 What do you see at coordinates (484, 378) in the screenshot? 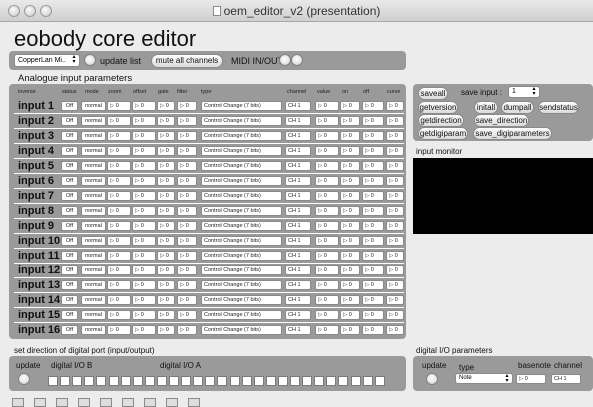
I see `type-select: Note ▴ ▾` at bounding box center [484, 378].